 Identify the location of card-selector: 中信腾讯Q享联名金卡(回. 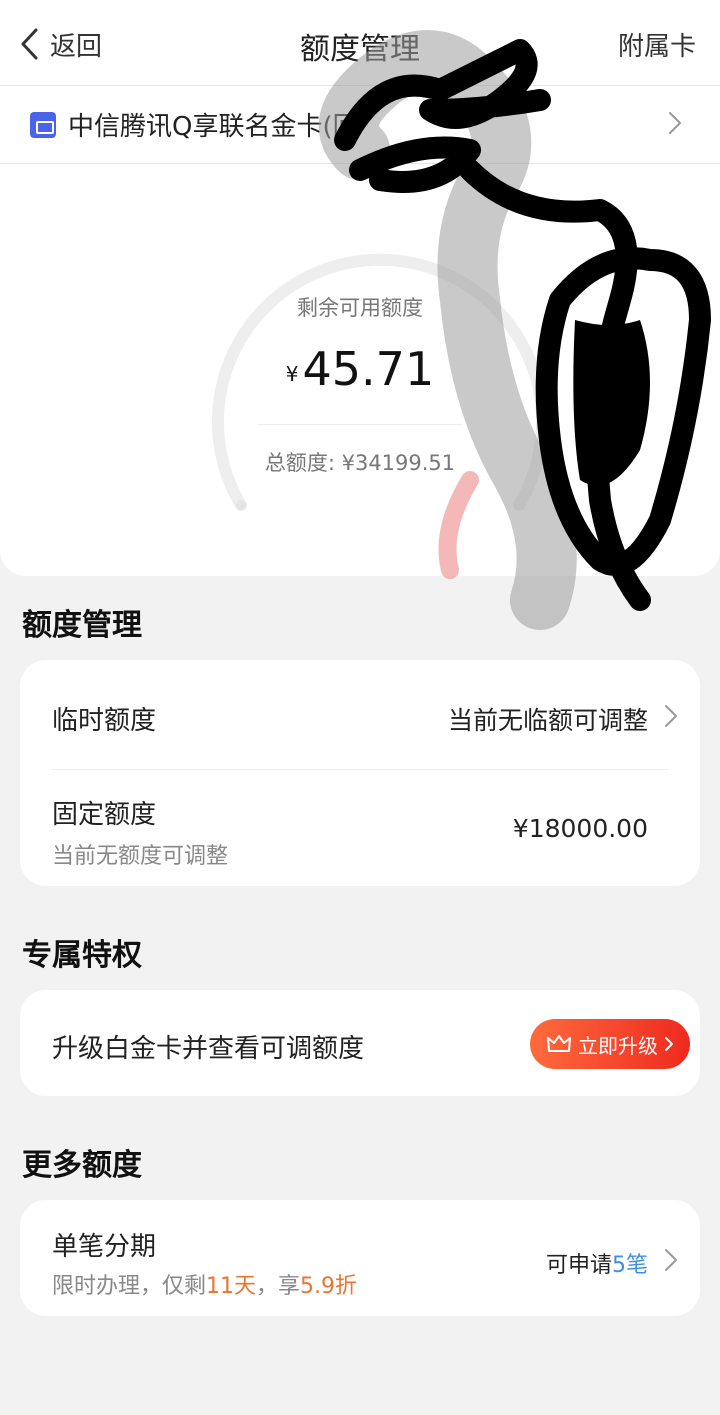
(360, 125).